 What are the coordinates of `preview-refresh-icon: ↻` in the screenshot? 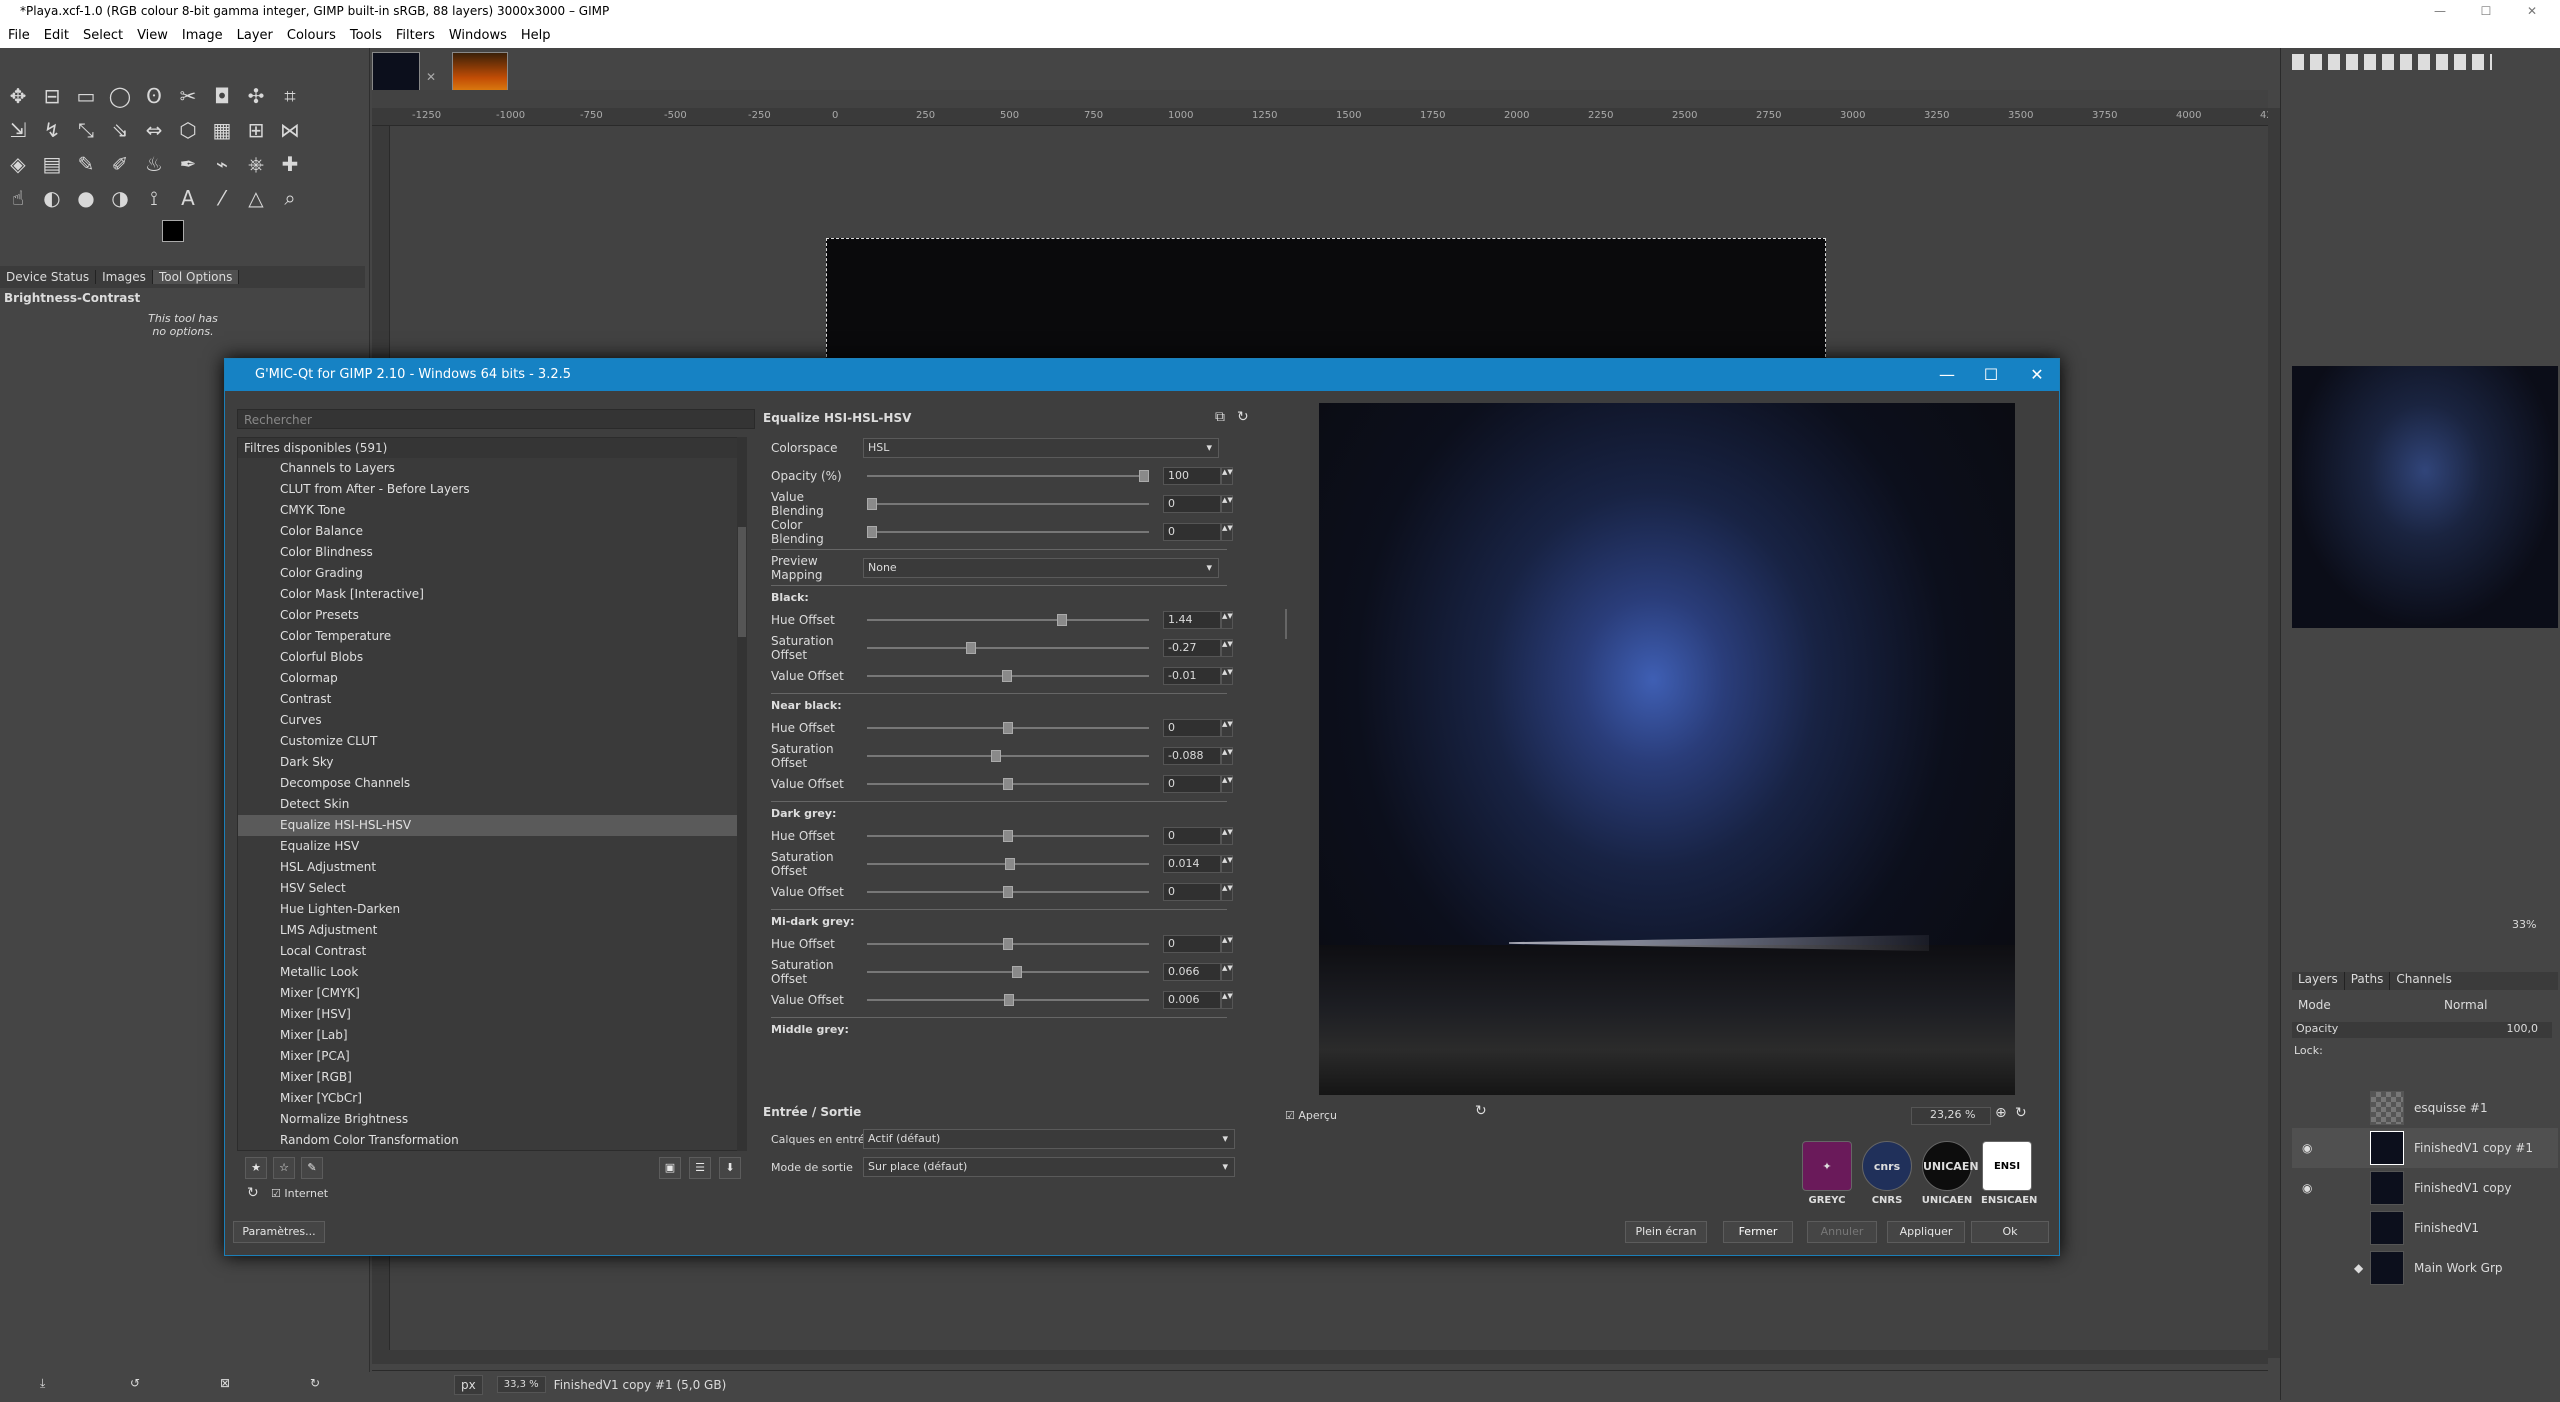 It's located at (2021, 1113).